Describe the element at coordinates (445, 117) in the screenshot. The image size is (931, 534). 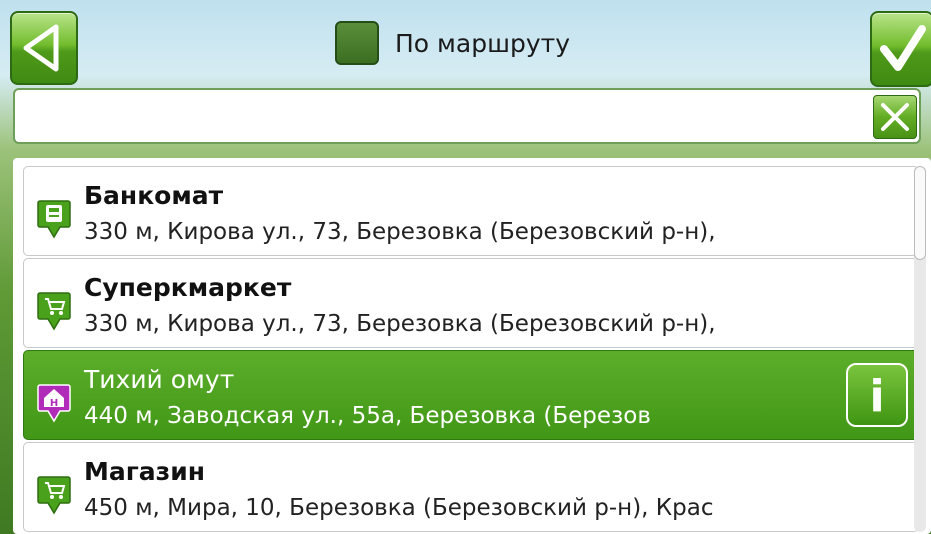
I see `search-input` at that location.